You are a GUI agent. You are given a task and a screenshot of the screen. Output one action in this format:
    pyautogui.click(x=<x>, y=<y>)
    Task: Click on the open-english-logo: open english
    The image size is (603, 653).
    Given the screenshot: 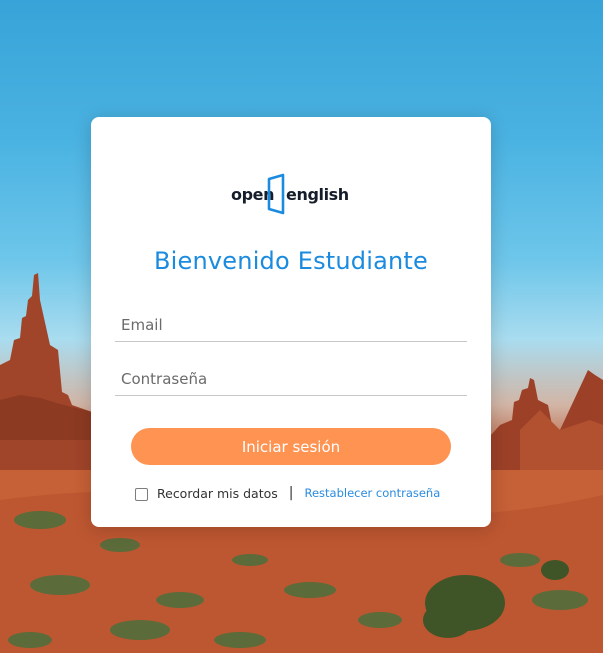 What is the action you would take?
    pyautogui.click(x=291, y=195)
    